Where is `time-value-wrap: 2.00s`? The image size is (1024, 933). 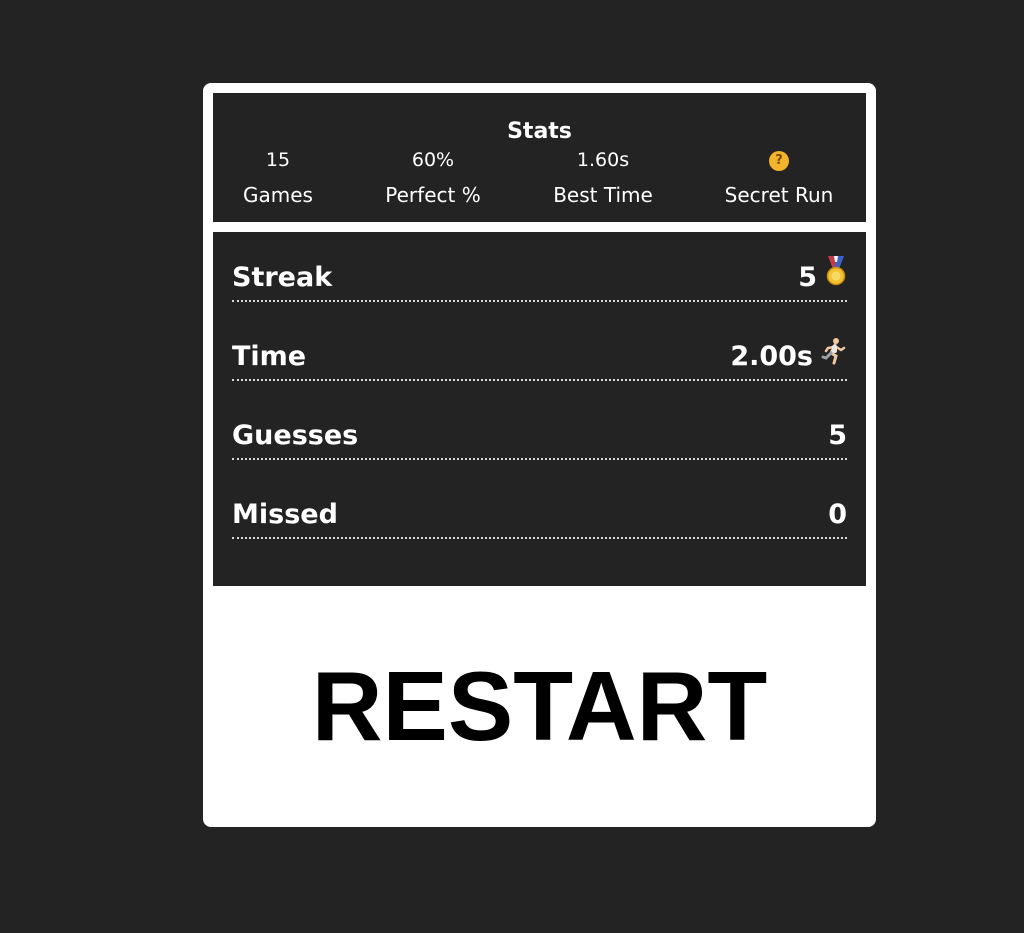
time-value-wrap: 2.00s is located at coordinates (788, 355).